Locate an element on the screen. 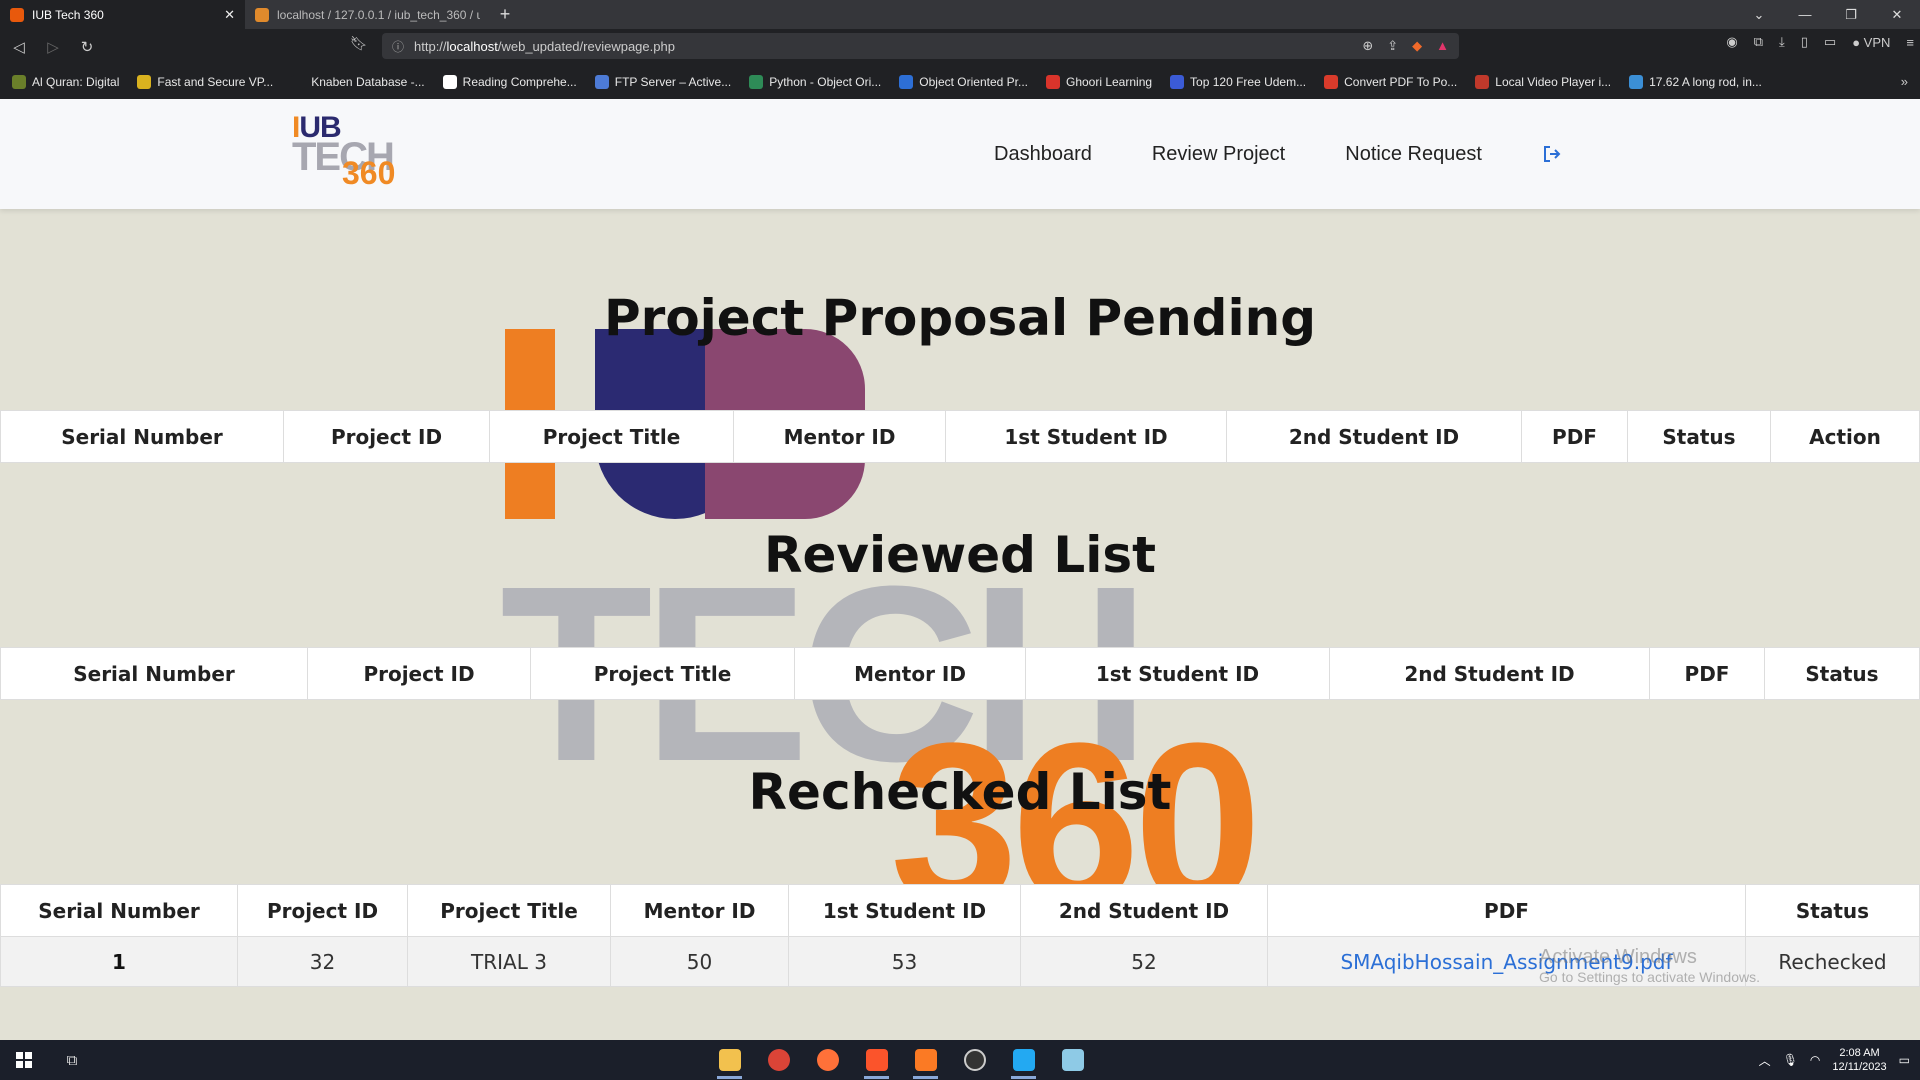 The width and height of the screenshot is (1920, 1080). notification-icon: ▭ is located at coordinates (1904, 1060).